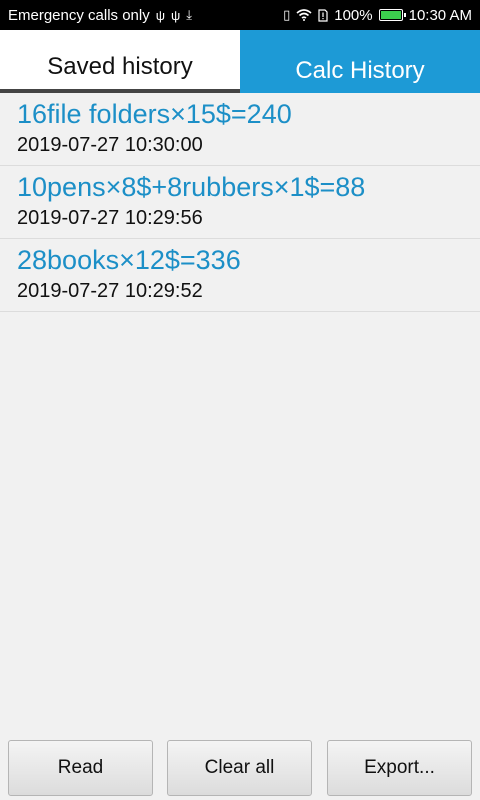  Describe the element at coordinates (79, 15) in the screenshot. I see `carrier-text: Emergency calls only` at that location.